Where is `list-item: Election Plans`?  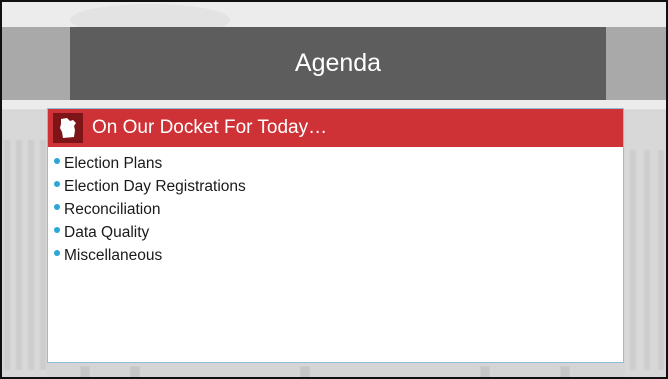
list-item: Election Plans is located at coordinates (150, 163).